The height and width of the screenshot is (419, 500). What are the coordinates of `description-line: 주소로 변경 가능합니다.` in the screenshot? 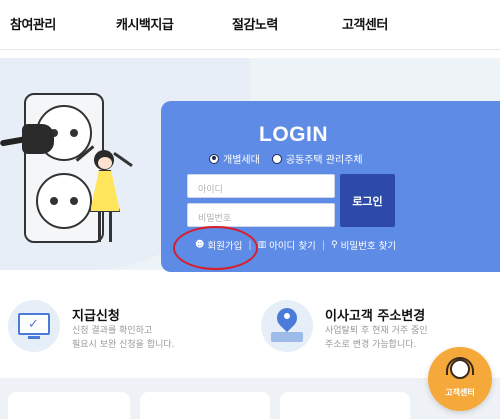 It's located at (371, 345).